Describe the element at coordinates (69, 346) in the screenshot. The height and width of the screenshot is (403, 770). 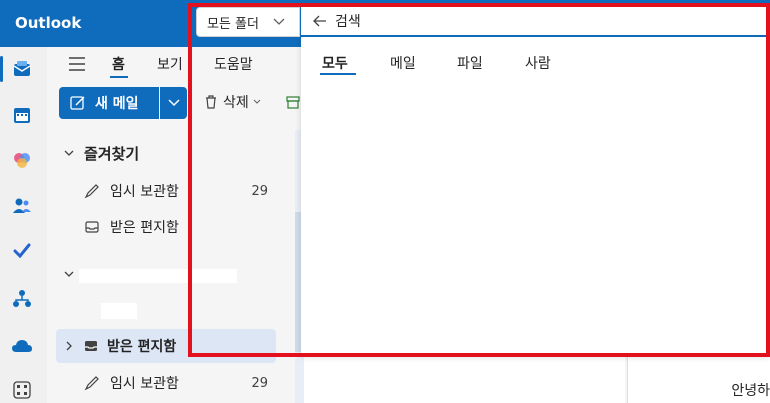
I see `chevron-right-icon` at that location.